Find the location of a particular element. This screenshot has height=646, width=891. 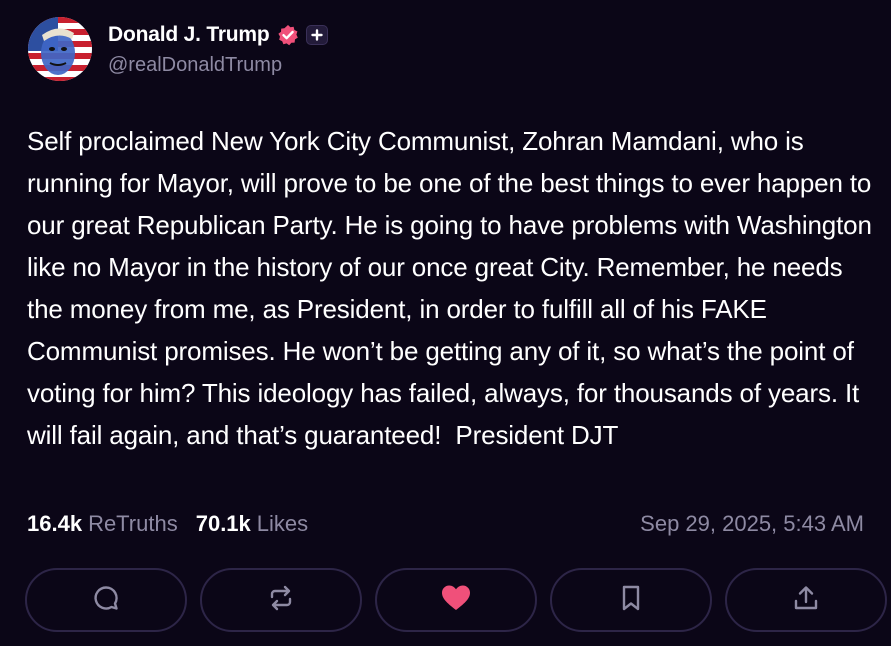

avatar is located at coordinates (60, 49).